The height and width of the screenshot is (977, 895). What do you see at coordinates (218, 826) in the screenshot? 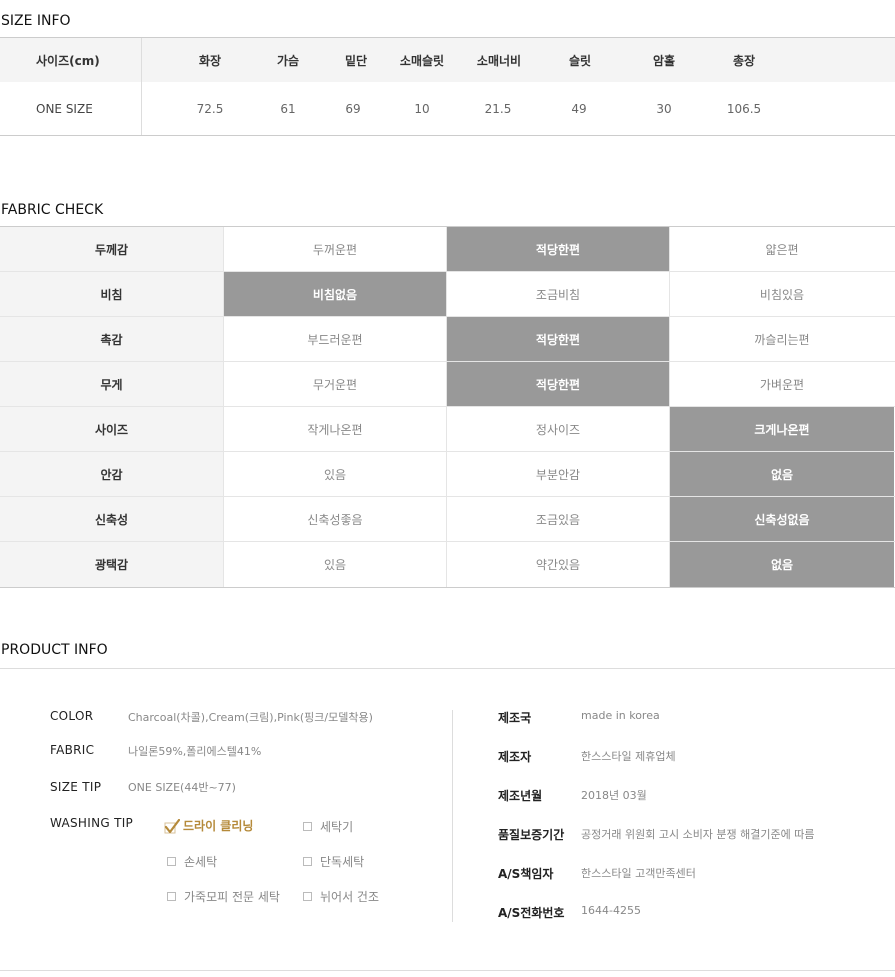
I see `wash-label: 드라이 클리닝` at bounding box center [218, 826].